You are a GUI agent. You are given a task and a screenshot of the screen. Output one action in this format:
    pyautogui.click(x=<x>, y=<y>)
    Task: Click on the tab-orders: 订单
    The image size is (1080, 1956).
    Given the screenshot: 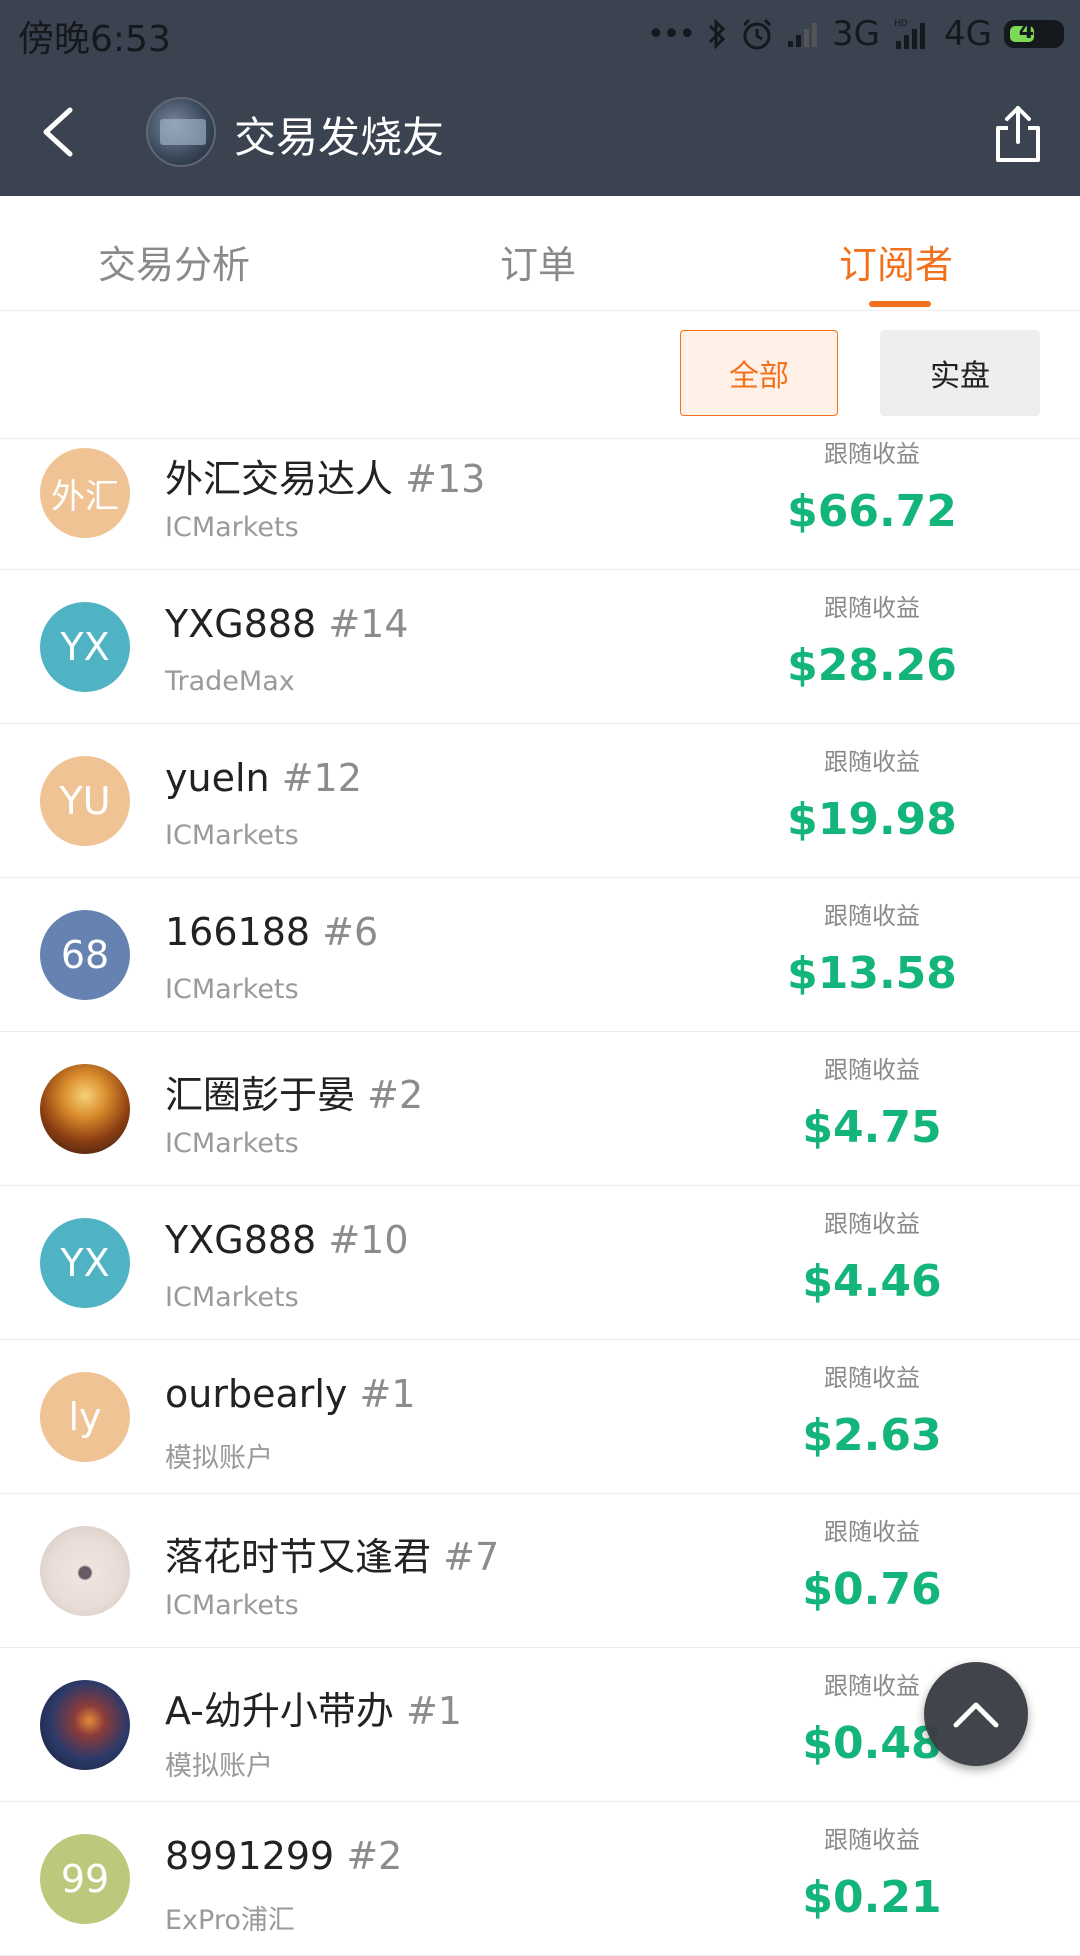 What is the action you would take?
    pyautogui.click(x=538, y=261)
    